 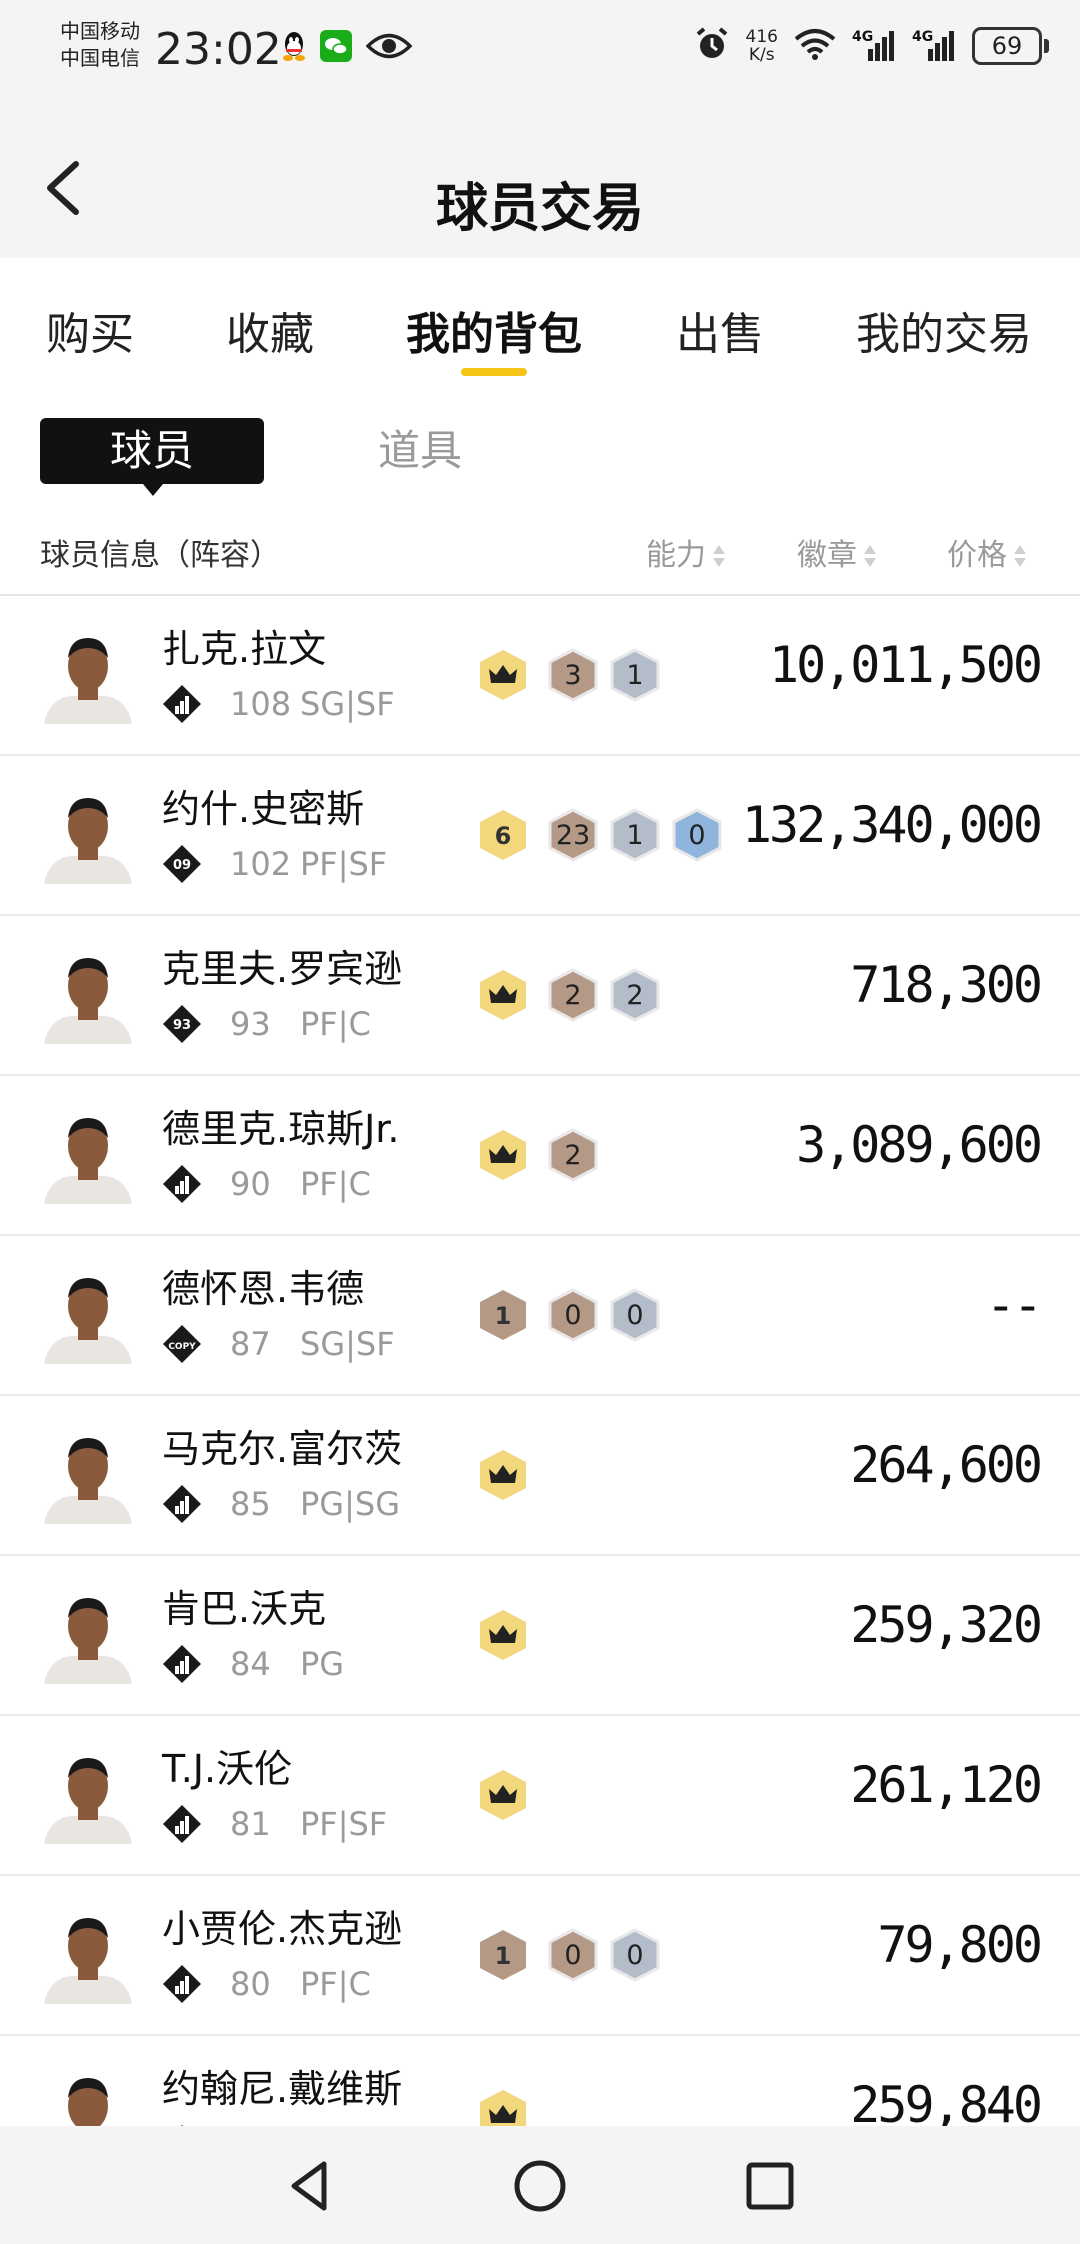 I want to click on badge-group: 2, so click(x=538, y=1155).